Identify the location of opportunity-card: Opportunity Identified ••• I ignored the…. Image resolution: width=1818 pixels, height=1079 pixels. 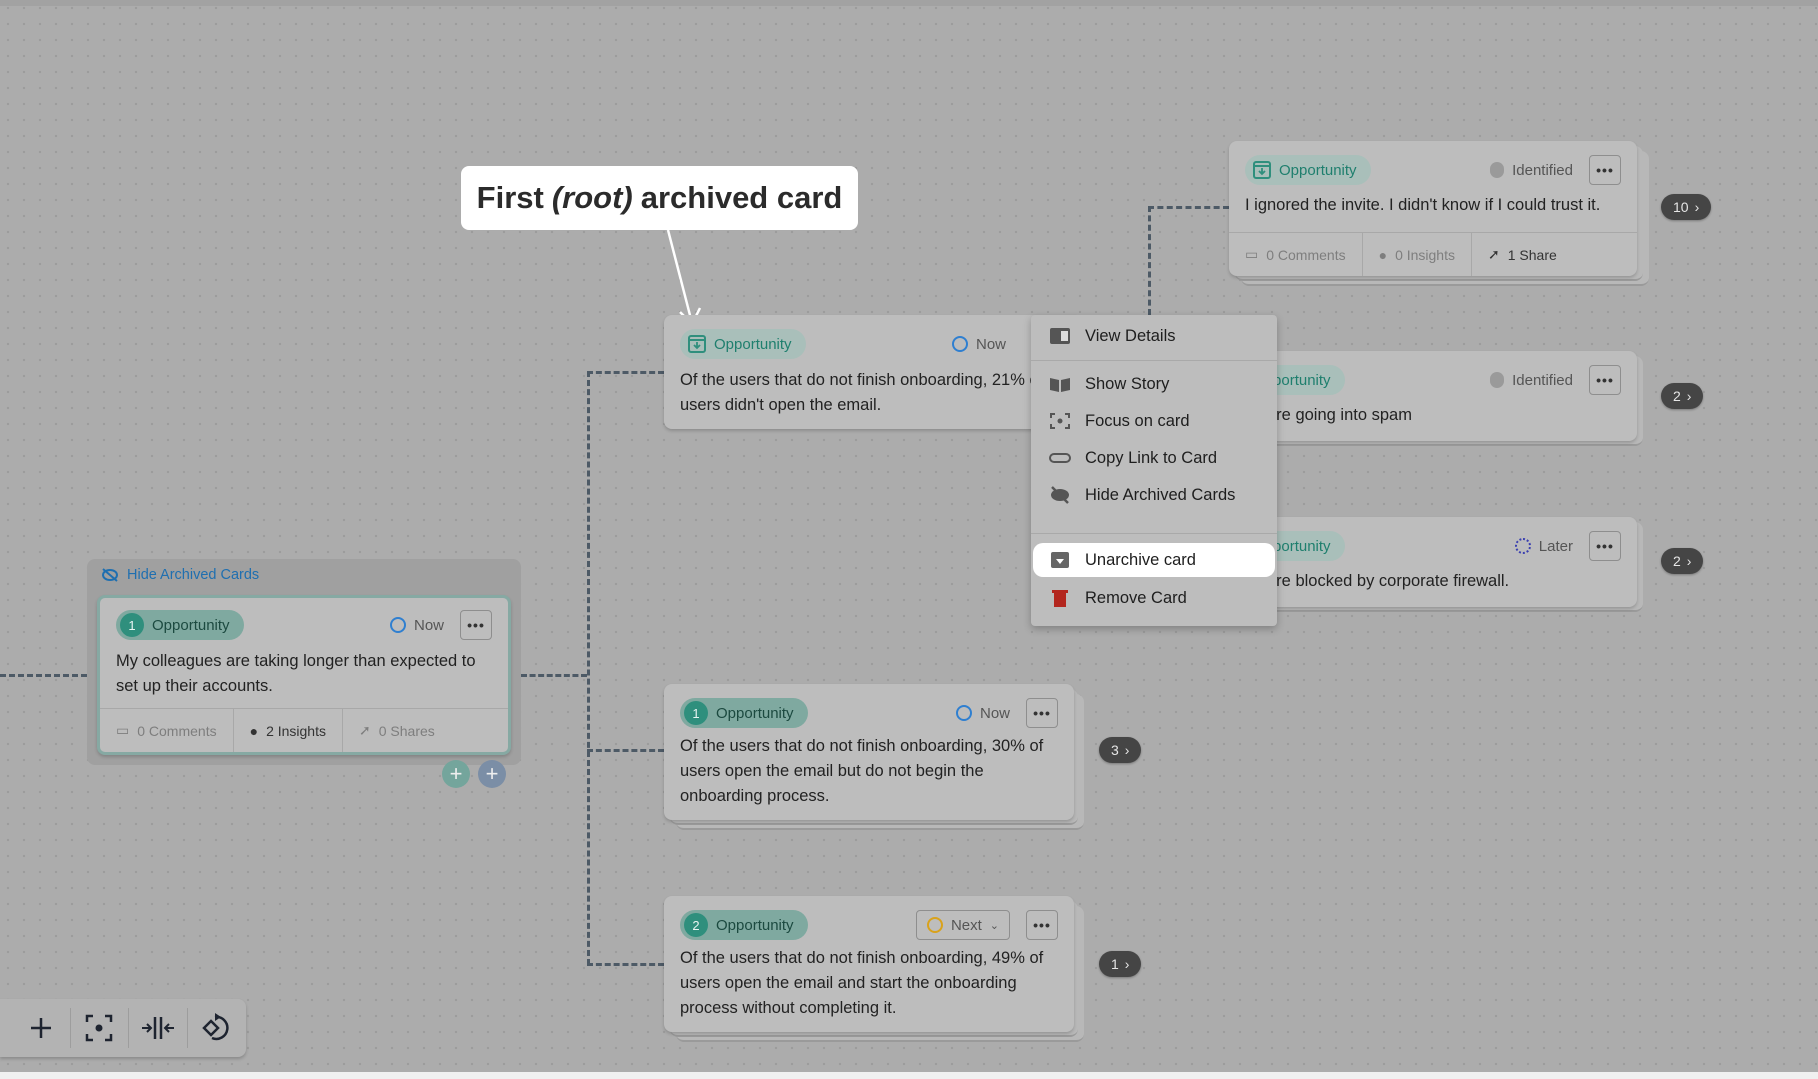
(1433, 208).